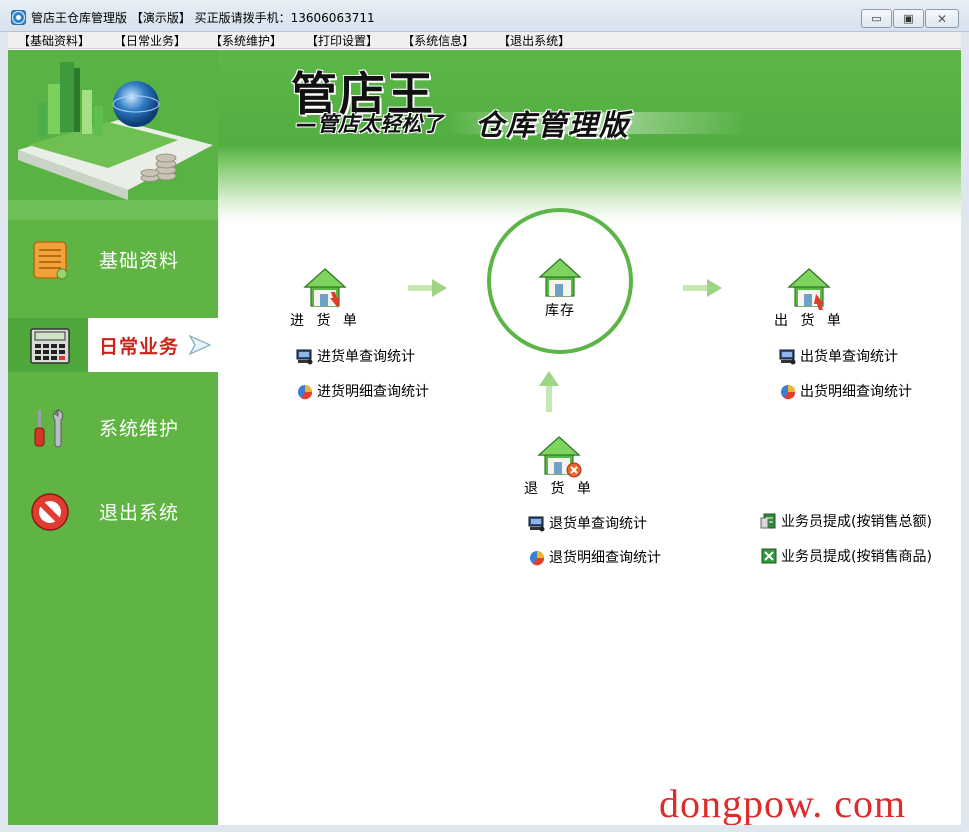 The width and height of the screenshot is (969, 832). Describe the element at coordinates (484, 16) in the screenshot. I see `title-bar: 管店王仓库管理版 【演示版】 买正版请拨手机：13606063711 ▭ ▣ ✕` at that location.